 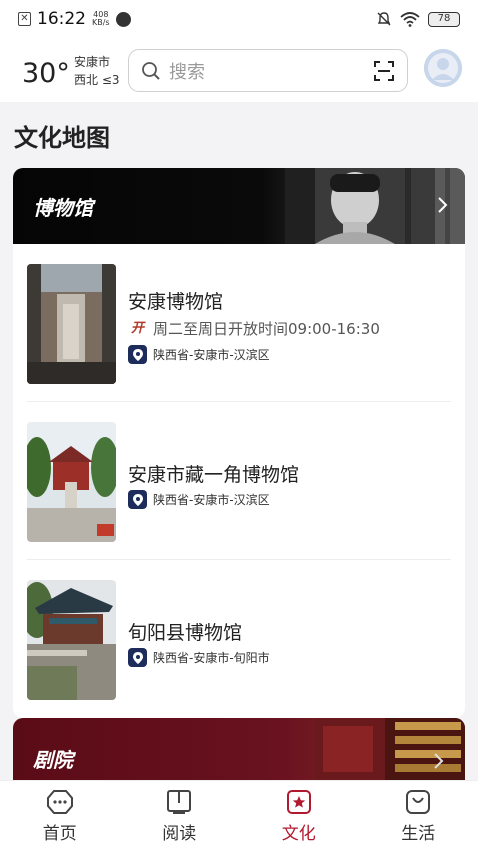 What do you see at coordinates (46, 73) in the screenshot?
I see `temperature: 30°` at bounding box center [46, 73].